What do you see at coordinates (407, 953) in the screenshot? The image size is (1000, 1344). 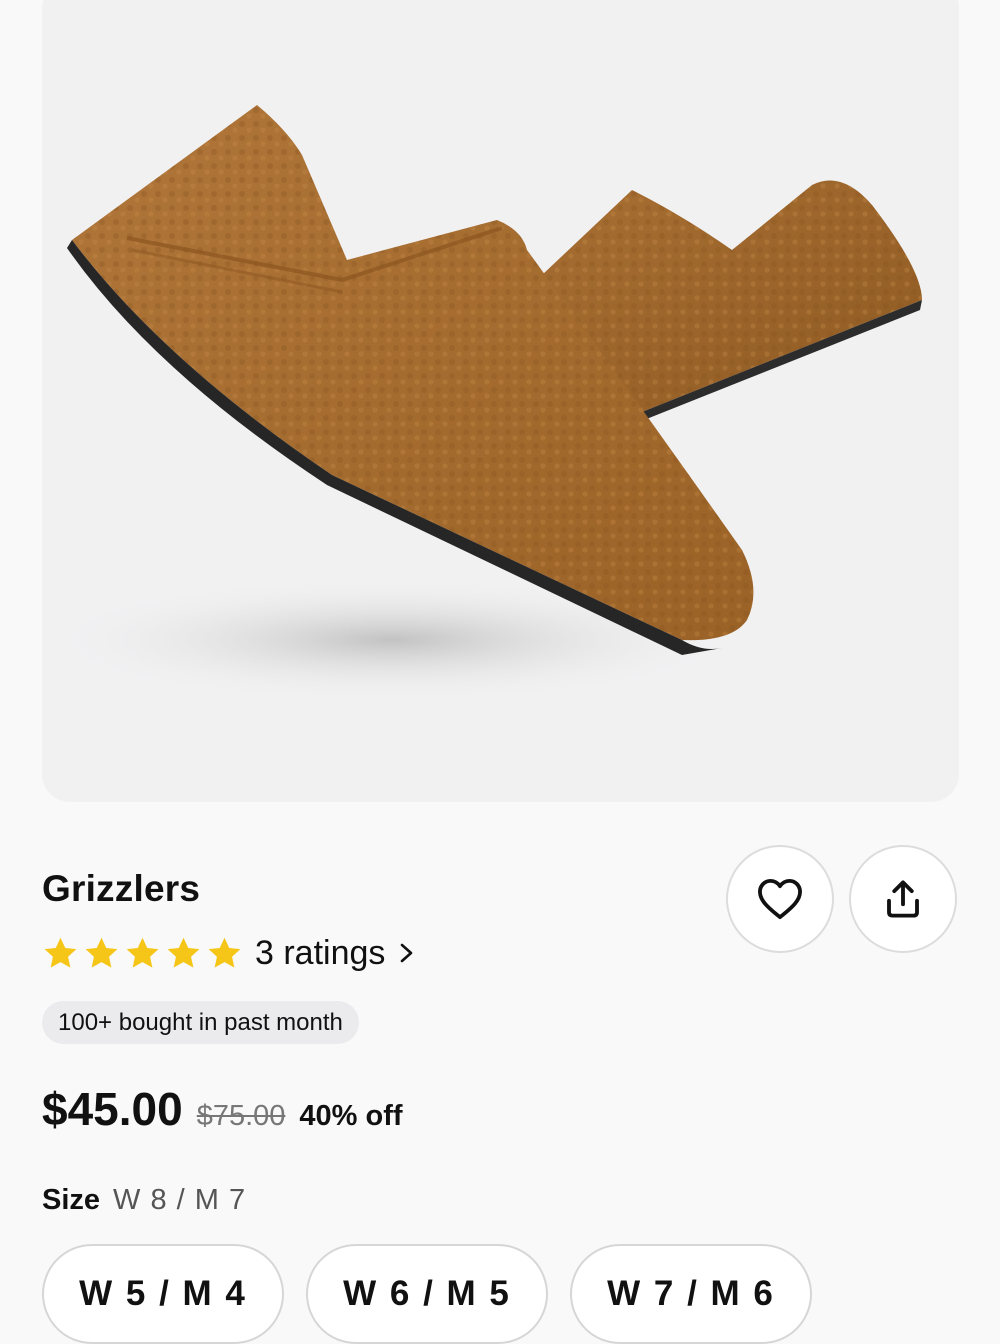 I see `chevron-right-icon` at bounding box center [407, 953].